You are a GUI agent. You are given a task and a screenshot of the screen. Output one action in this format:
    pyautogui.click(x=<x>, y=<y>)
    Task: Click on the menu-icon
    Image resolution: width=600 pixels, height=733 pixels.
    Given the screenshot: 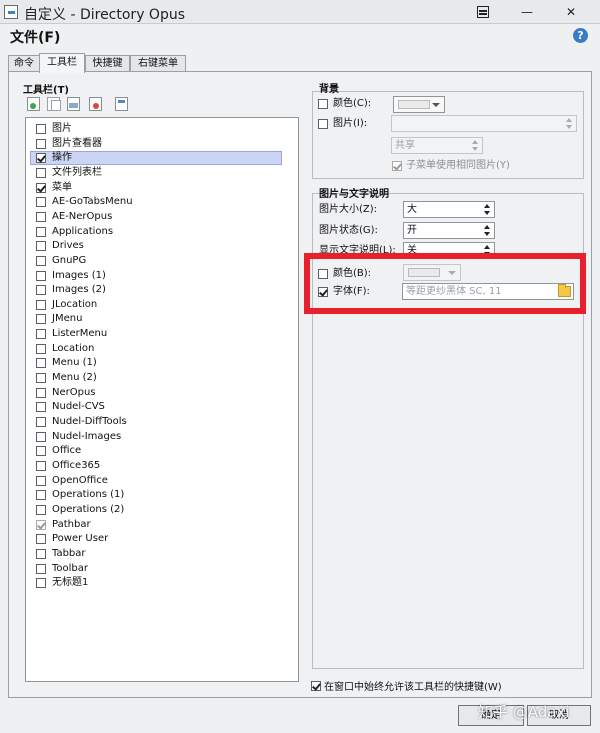 What is the action you would take?
    pyautogui.click(x=483, y=12)
    